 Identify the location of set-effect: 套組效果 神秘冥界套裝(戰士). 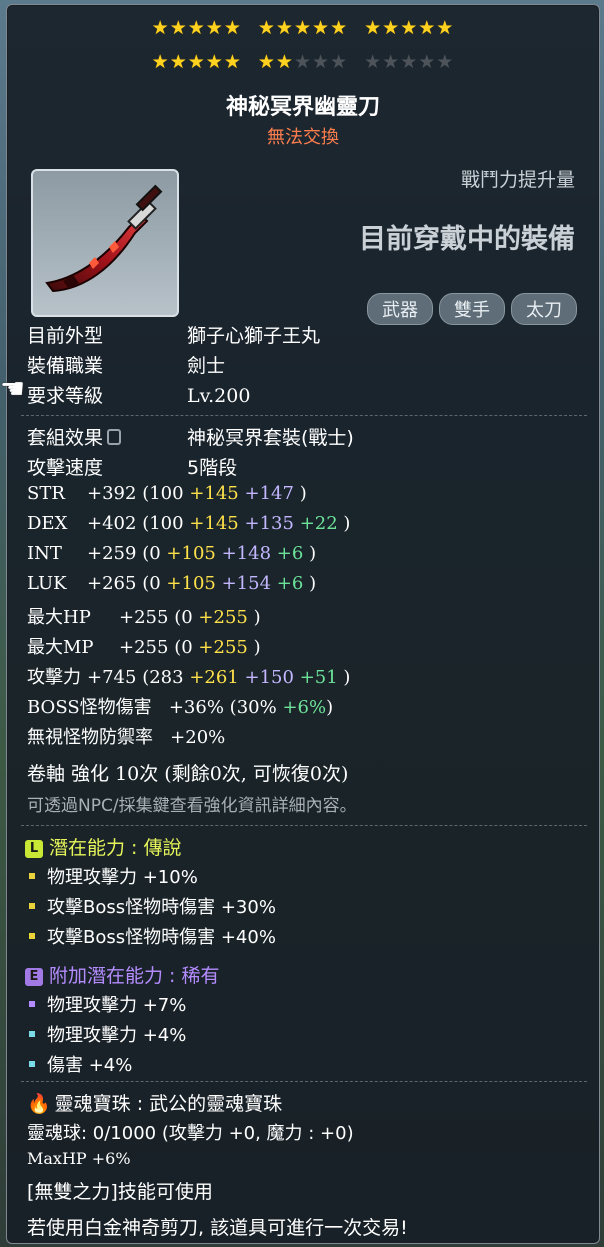
(190, 436).